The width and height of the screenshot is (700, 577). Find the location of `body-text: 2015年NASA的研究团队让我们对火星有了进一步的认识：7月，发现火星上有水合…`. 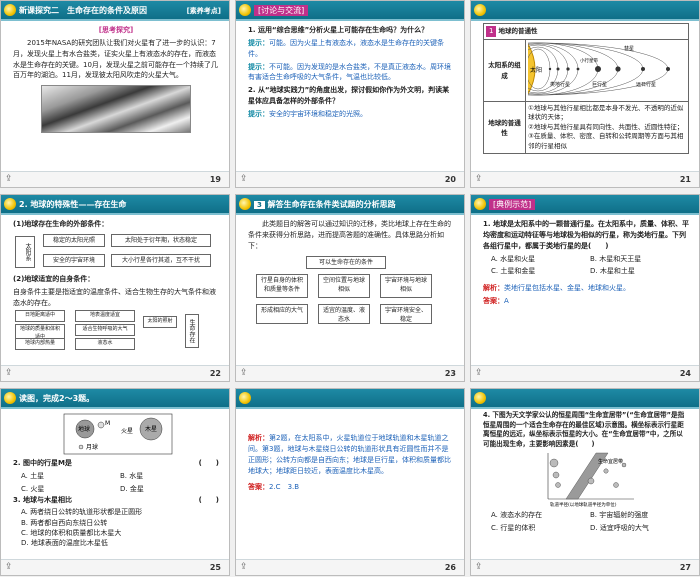

body-text: 2015年NASA的研究团队让我们对火星有了进一步的认识：7月，发现火星上有水合… is located at coordinates (115, 59).